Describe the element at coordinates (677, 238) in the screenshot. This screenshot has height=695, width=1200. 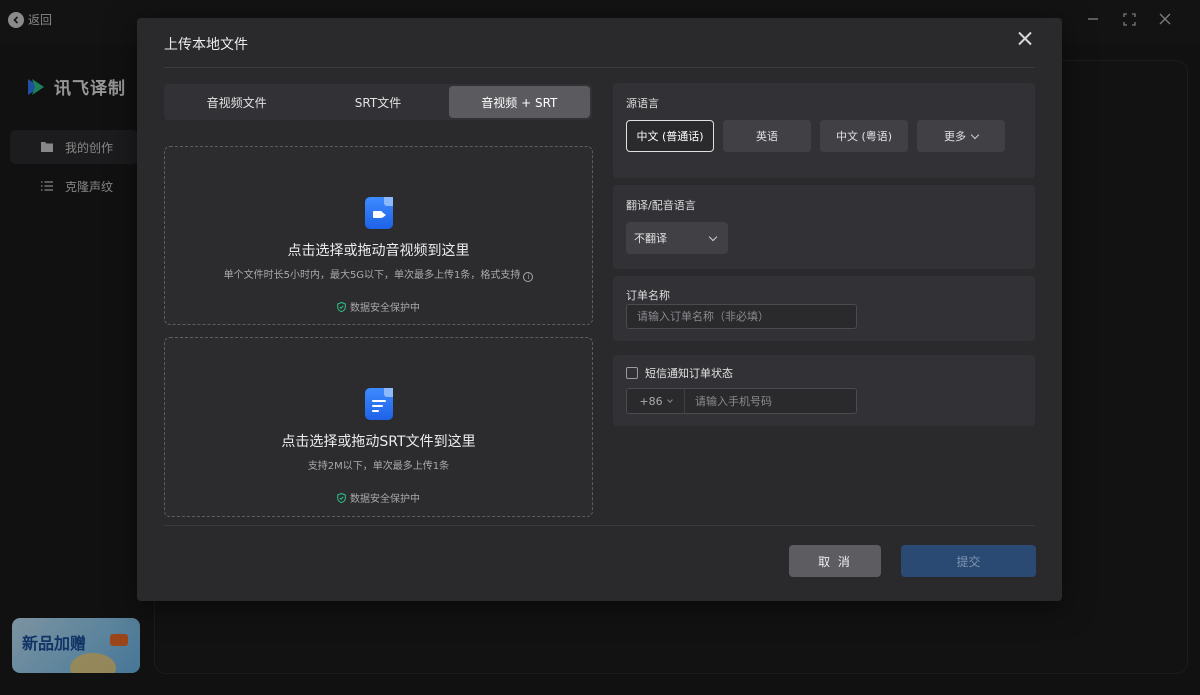
I see `translate-language-select: 不翻译` at that location.